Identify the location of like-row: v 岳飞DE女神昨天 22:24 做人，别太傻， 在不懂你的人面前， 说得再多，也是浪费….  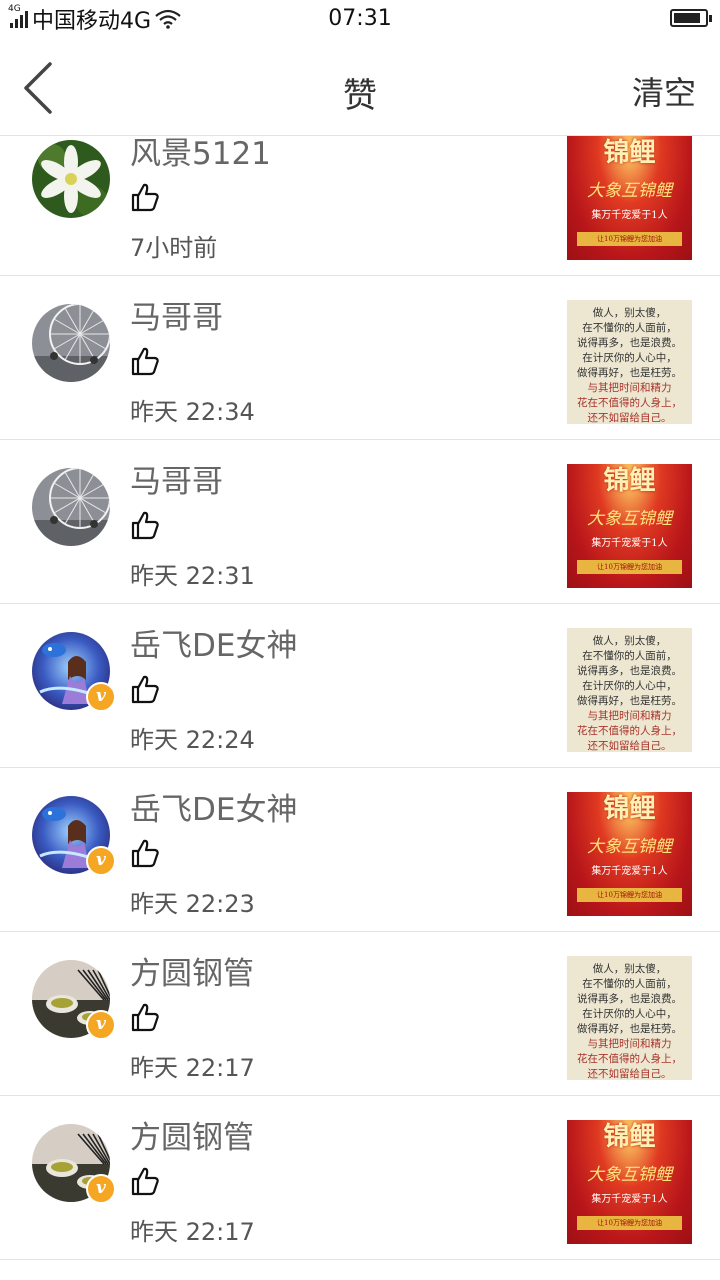
(360, 686).